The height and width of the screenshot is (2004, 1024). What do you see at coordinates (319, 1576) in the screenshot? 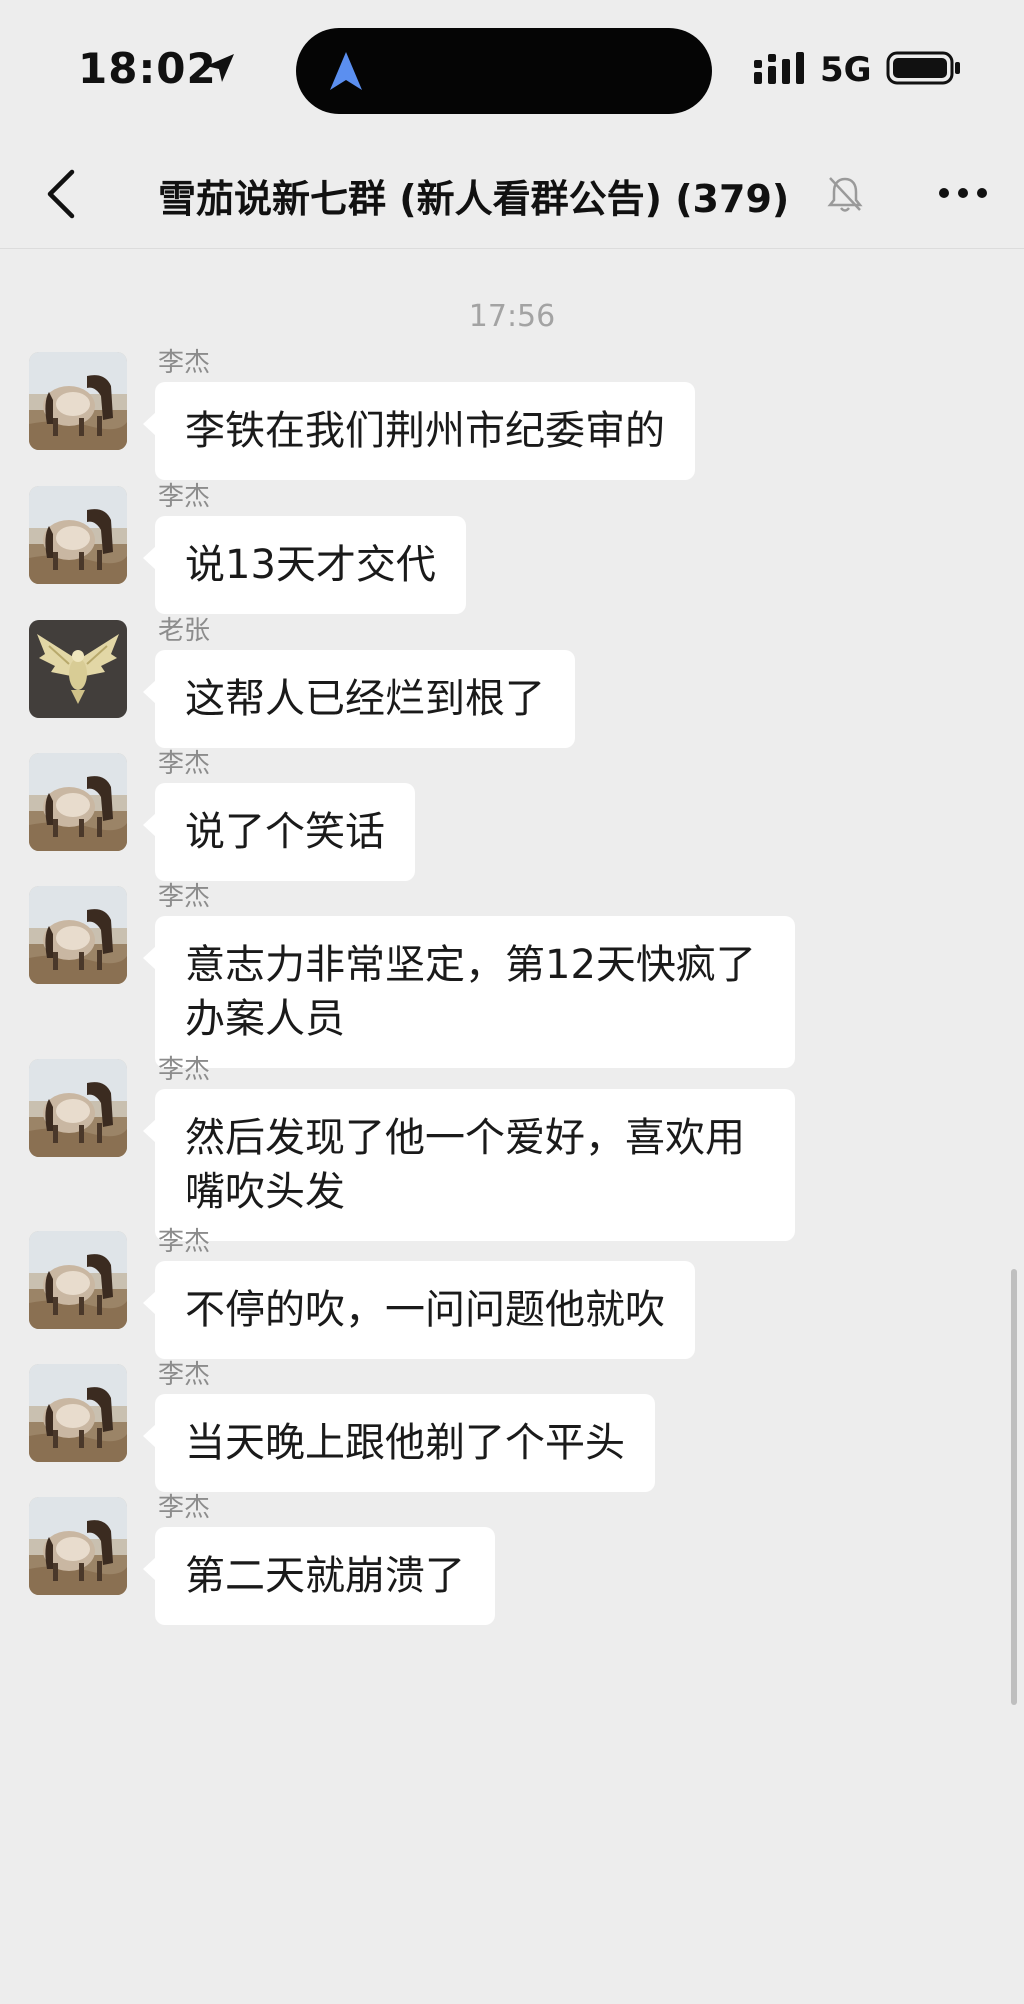
I see `message-bubble: 第二天就崩溃了` at bounding box center [319, 1576].